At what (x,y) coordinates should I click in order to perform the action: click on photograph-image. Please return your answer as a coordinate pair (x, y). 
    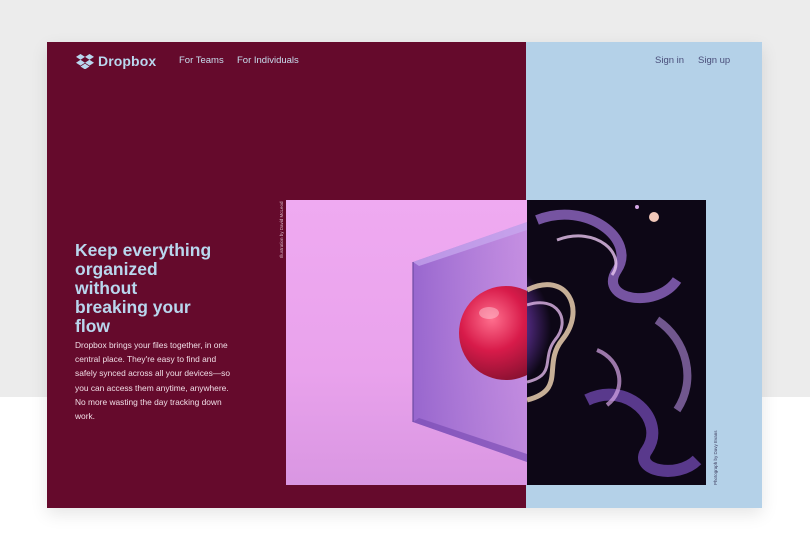
    Looking at the image, I should click on (616, 342).